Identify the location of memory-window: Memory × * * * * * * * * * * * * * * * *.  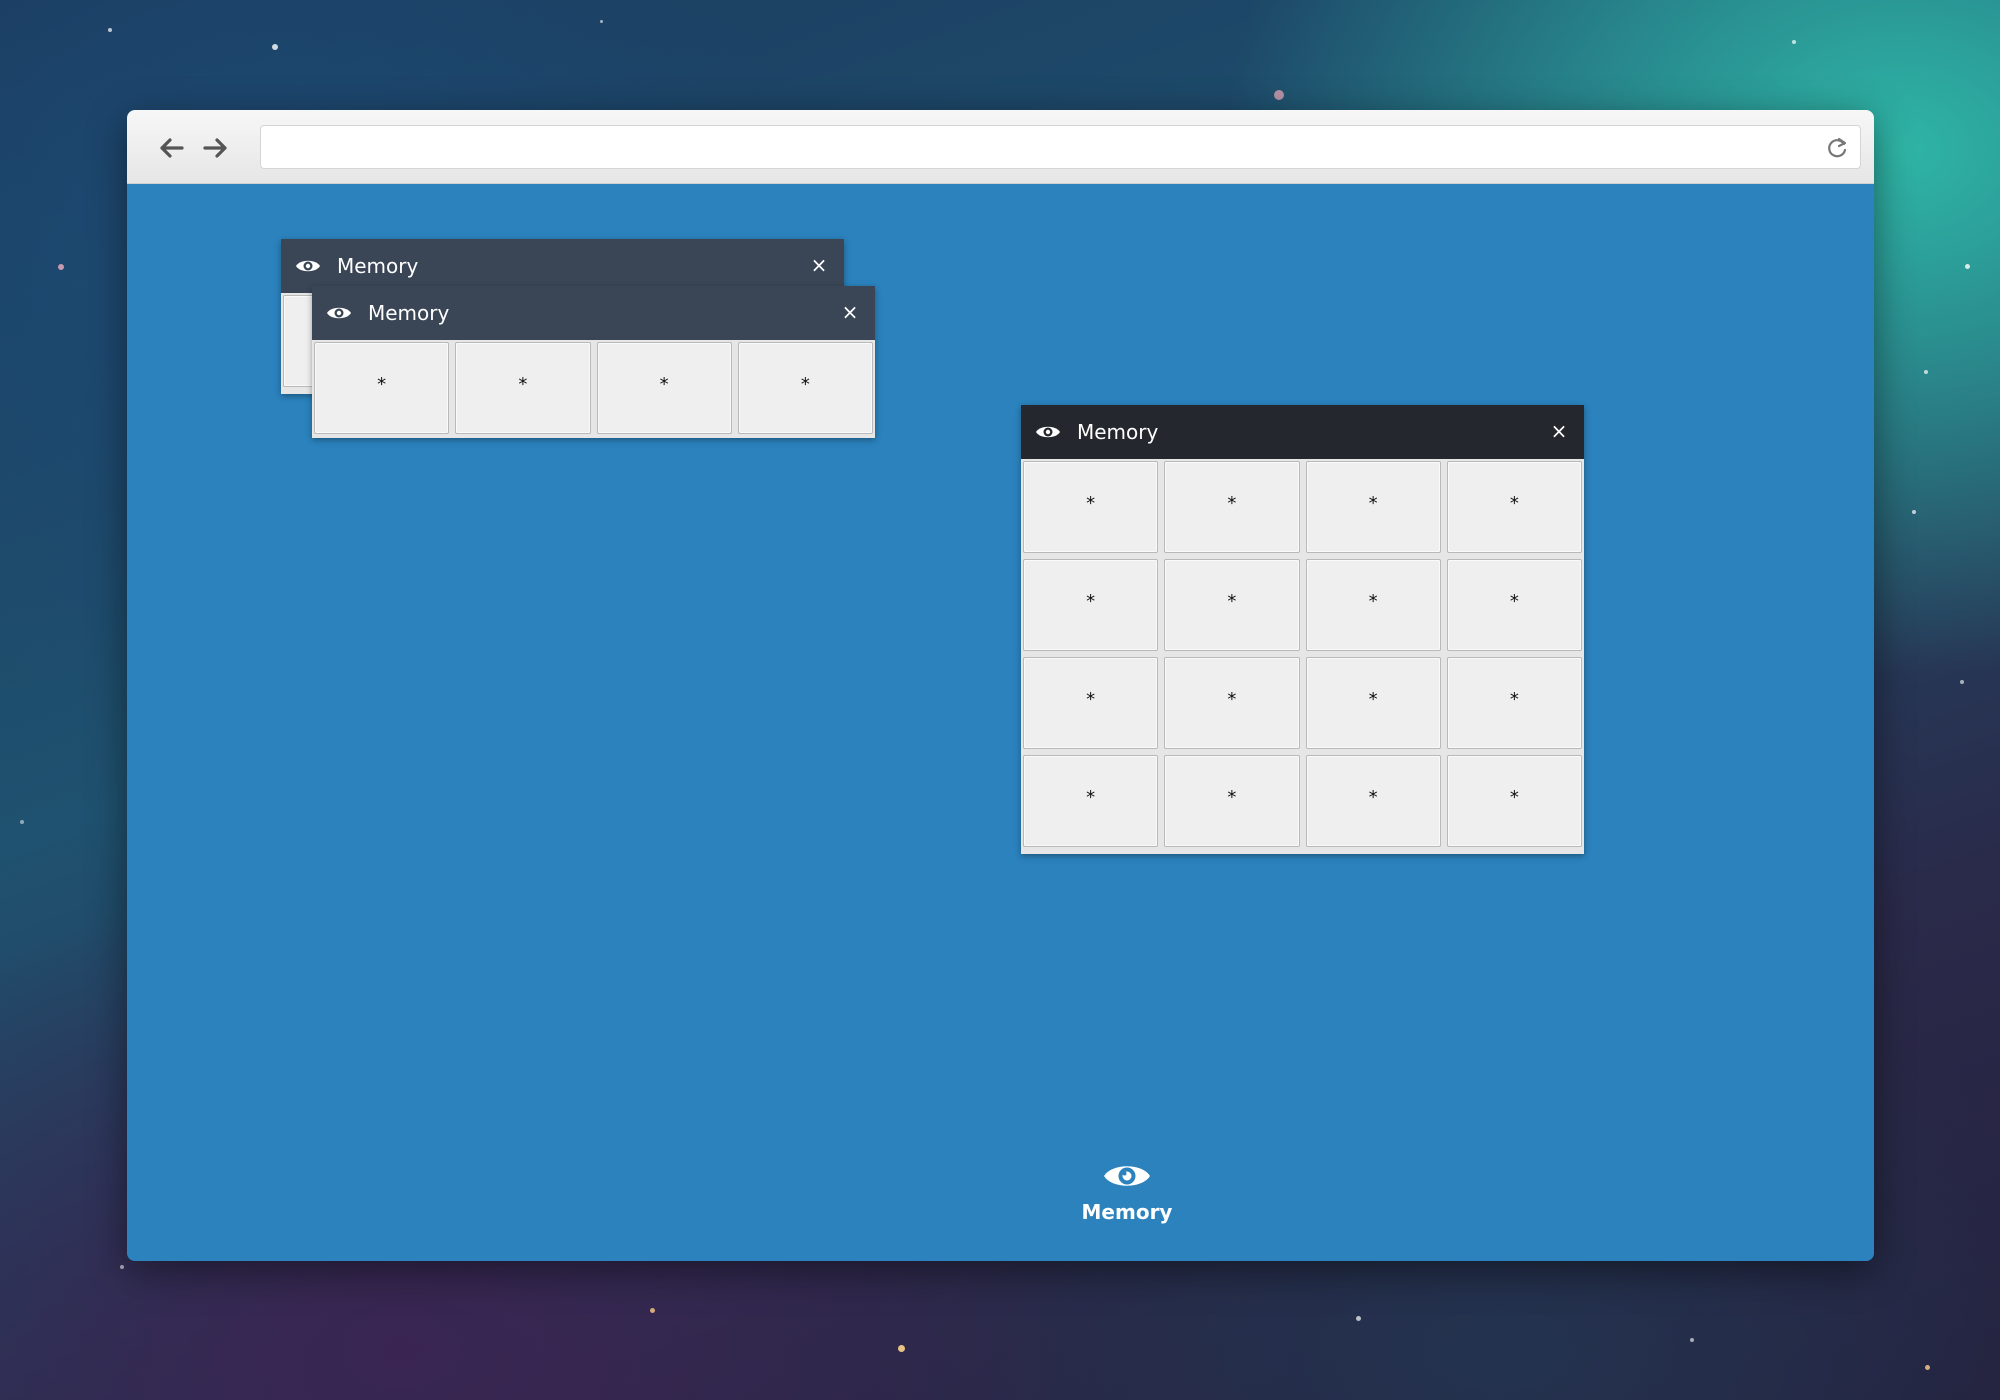
(1302, 629).